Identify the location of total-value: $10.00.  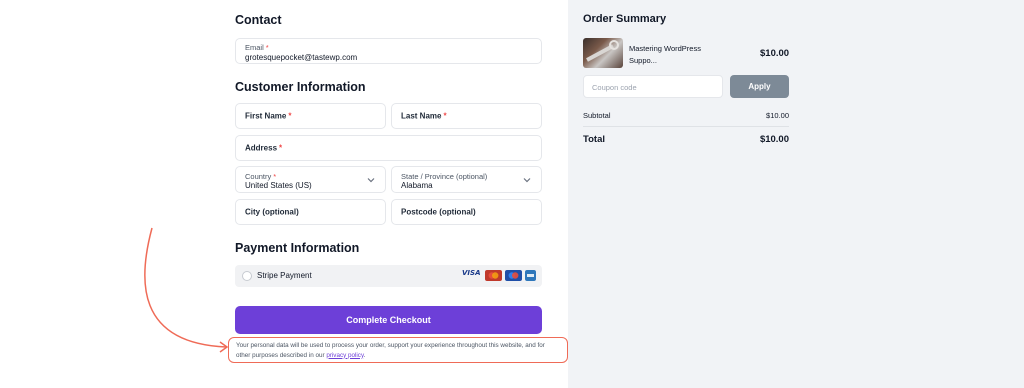
(774, 139).